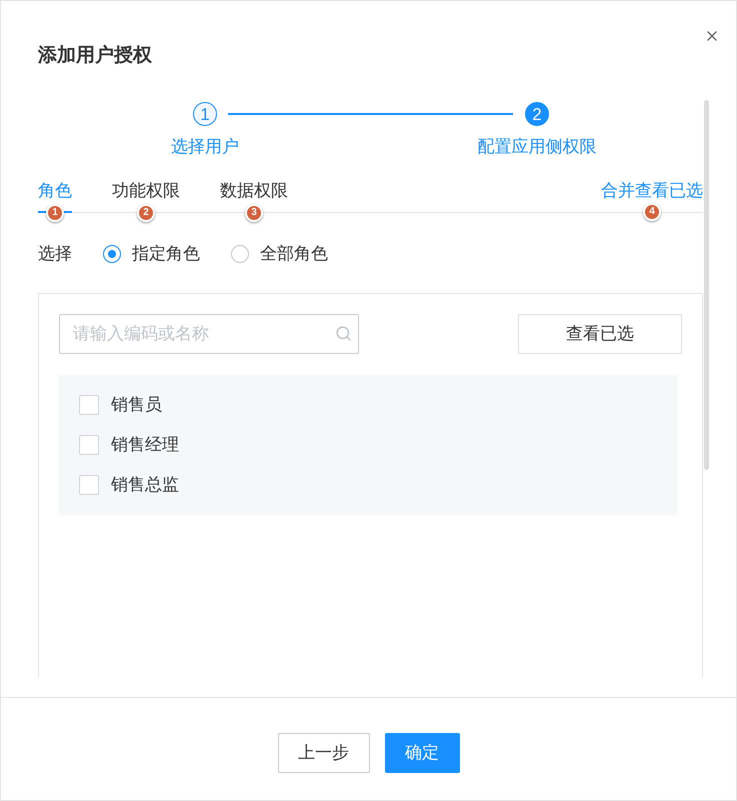 The image size is (737, 801). I want to click on role-label: 销售员, so click(136, 405).